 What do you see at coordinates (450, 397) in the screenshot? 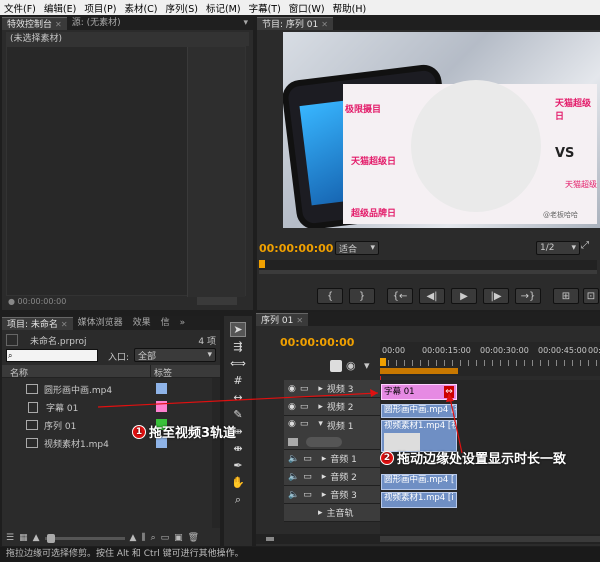
I see `arrow-2-head` at bounding box center [450, 397].